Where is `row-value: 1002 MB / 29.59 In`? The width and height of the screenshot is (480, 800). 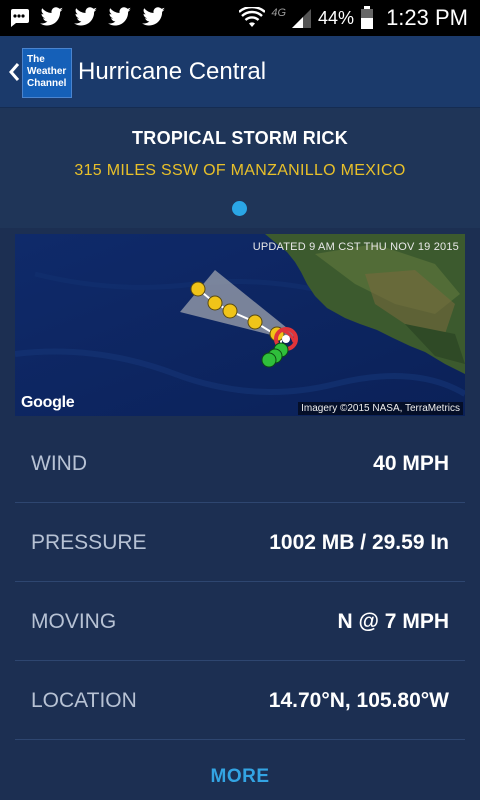 row-value: 1002 MB / 29.59 In is located at coordinates (359, 542).